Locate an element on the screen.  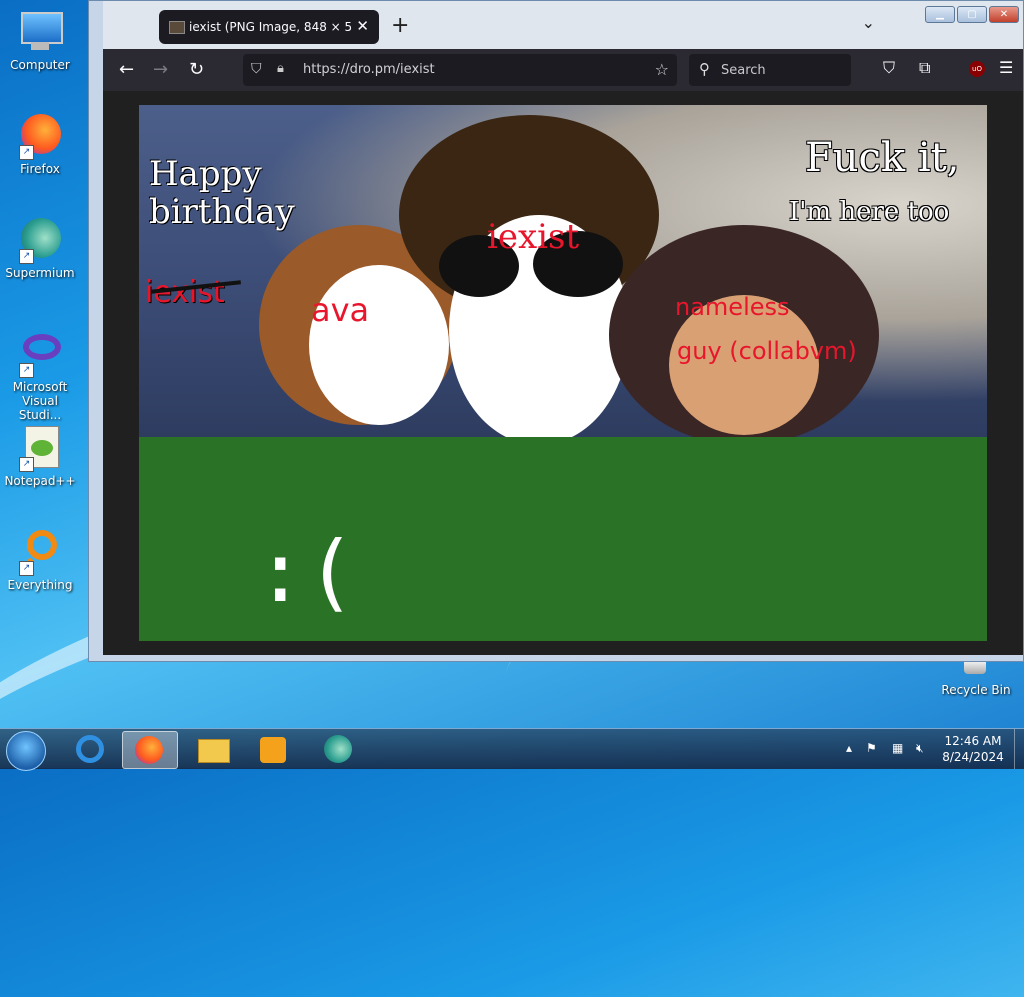
menu-hamburger-icon: ☰ is located at coordinates (1006, 67).